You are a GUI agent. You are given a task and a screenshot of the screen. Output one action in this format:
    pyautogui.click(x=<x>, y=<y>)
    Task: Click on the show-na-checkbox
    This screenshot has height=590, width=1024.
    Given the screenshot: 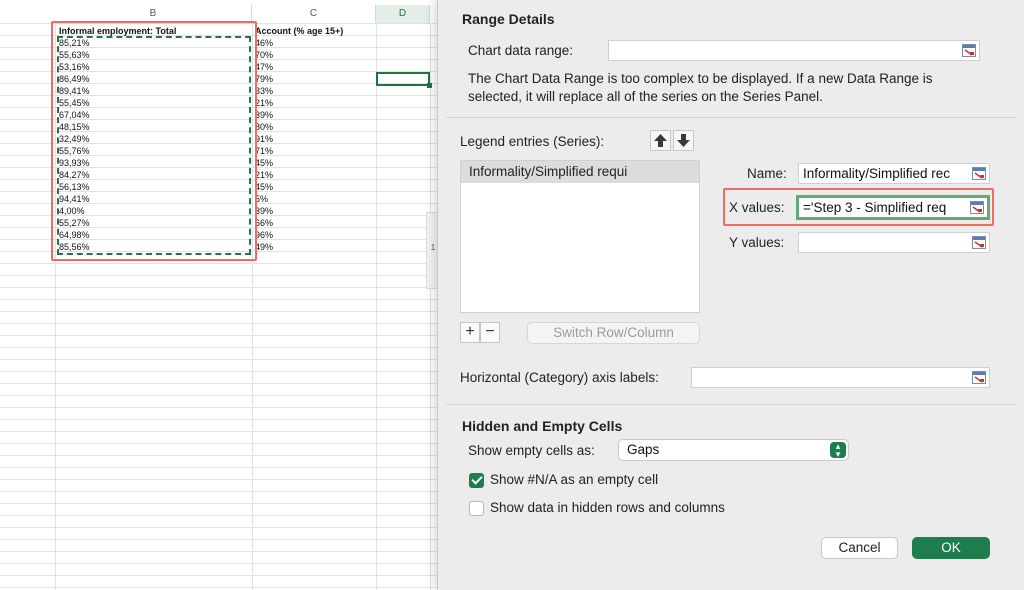 What is the action you would take?
    pyautogui.click(x=476, y=480)
    